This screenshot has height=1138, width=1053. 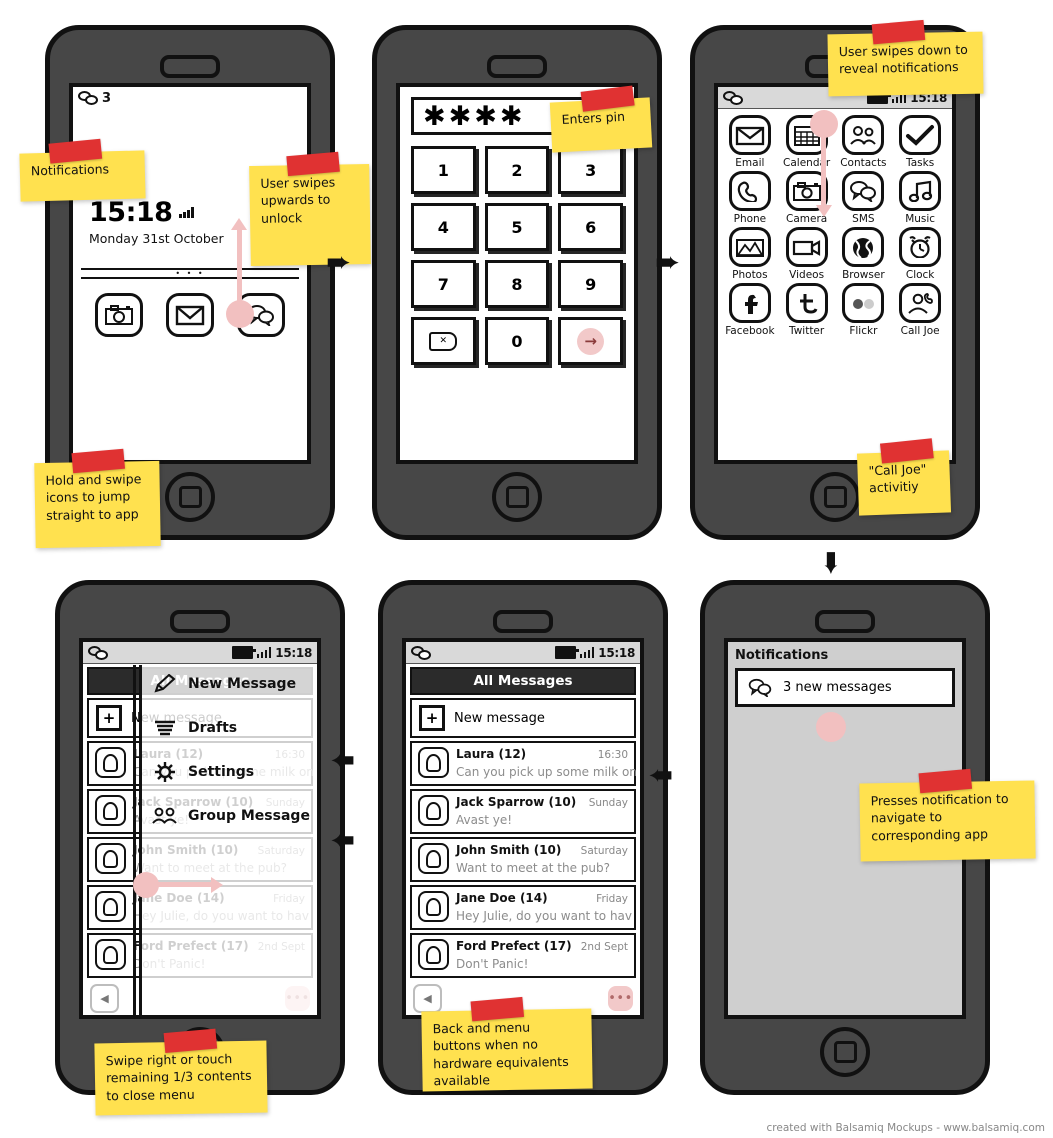 I want to click on message-sender: Laura (12), so click(x=491, y=754).